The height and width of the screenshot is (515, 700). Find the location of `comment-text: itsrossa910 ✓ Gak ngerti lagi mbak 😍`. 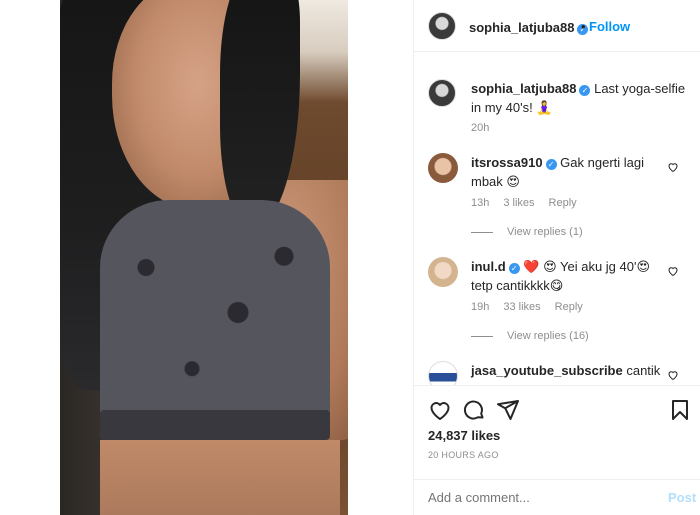

comment-text: itsrossa910 ✓ Gak ngerti lagi mbak 😍 is located at coordinates (566, 172).